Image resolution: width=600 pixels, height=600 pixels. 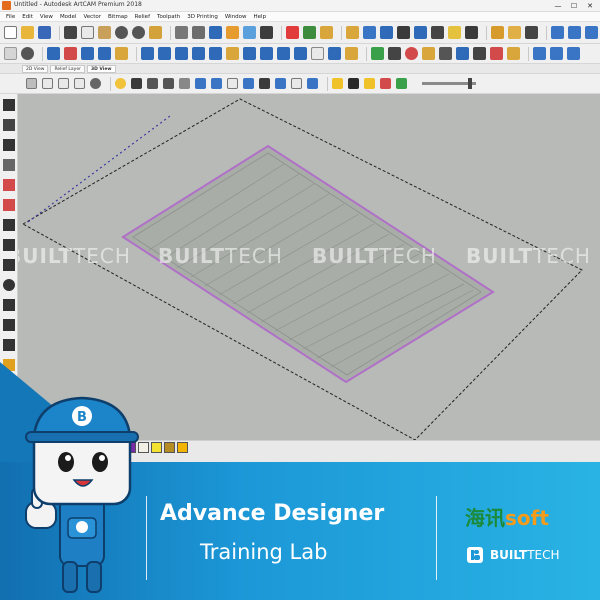 I want to click on menu-bitmap: Bitmap, so click(x=118, y=16).